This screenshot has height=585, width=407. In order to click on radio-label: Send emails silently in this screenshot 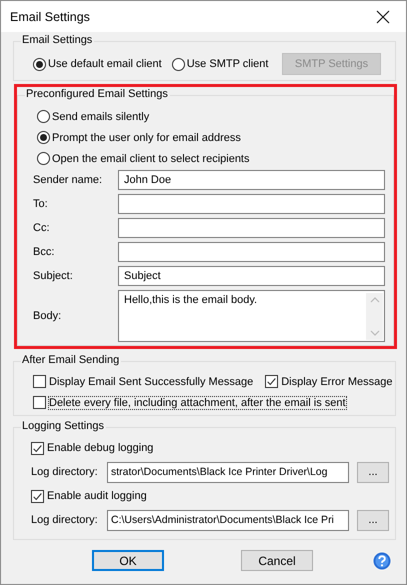, I will do `click(101, 116)`.